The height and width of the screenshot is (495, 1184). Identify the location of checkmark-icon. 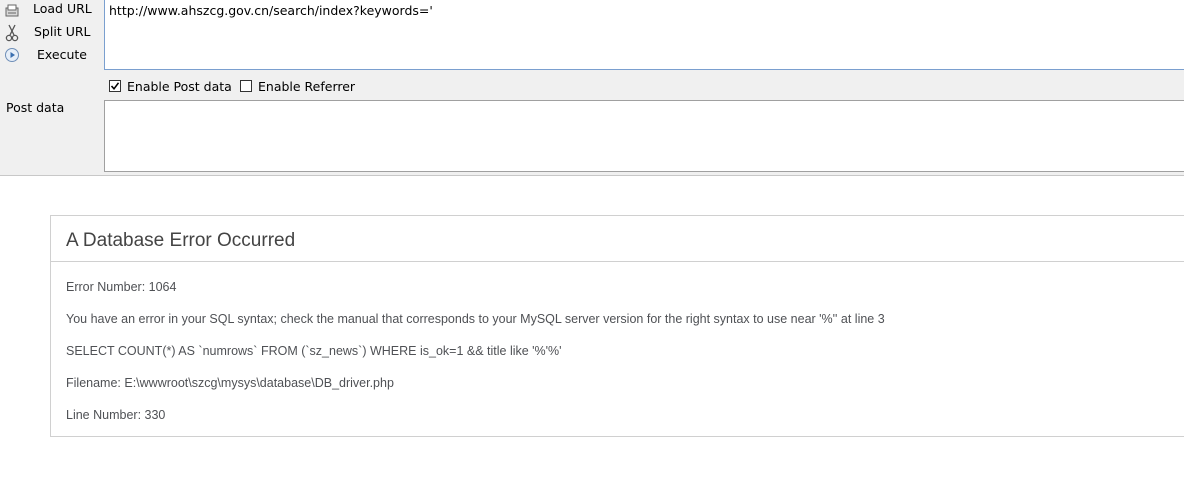
(115, 86).